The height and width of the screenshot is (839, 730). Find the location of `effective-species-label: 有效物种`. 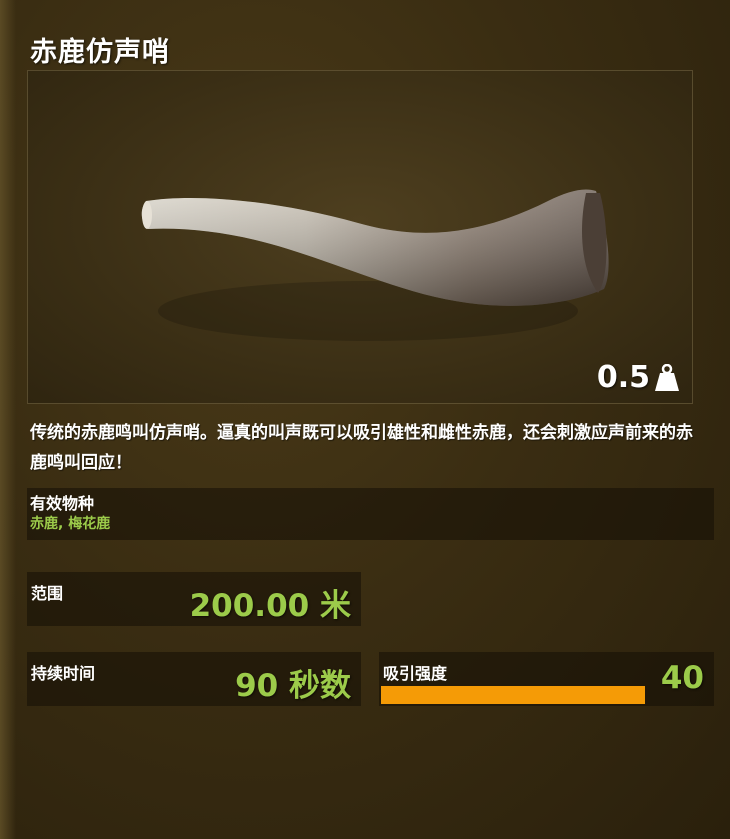

effective-species-label: 有效物种 is located at coordinates (62, 503).